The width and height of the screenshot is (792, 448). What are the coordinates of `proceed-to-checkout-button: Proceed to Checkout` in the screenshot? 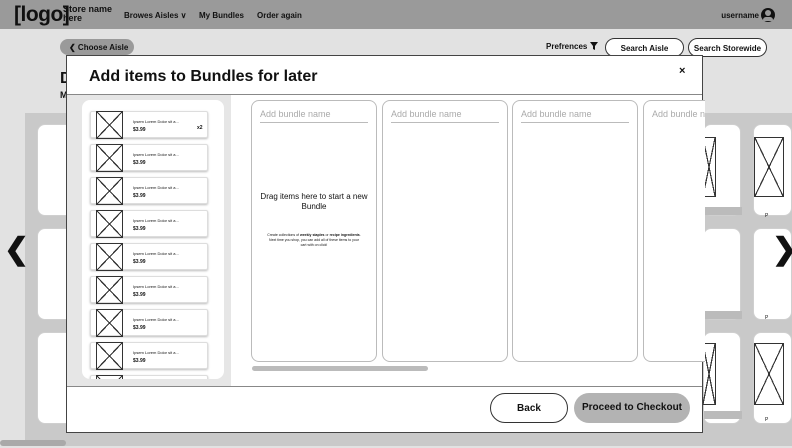 It's located at (632, 408).